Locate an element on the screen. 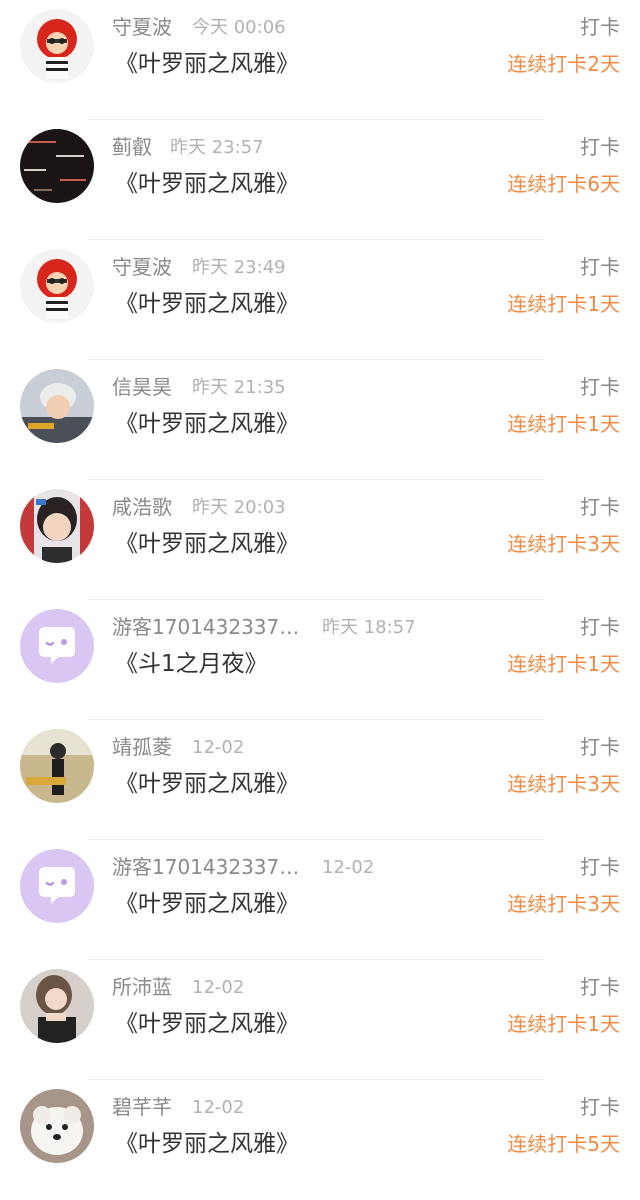 Image resolution: width=640 pixels, height=1200 pixels. checkin-time: 昨天 21:35 is located at coordinates (239, 387).